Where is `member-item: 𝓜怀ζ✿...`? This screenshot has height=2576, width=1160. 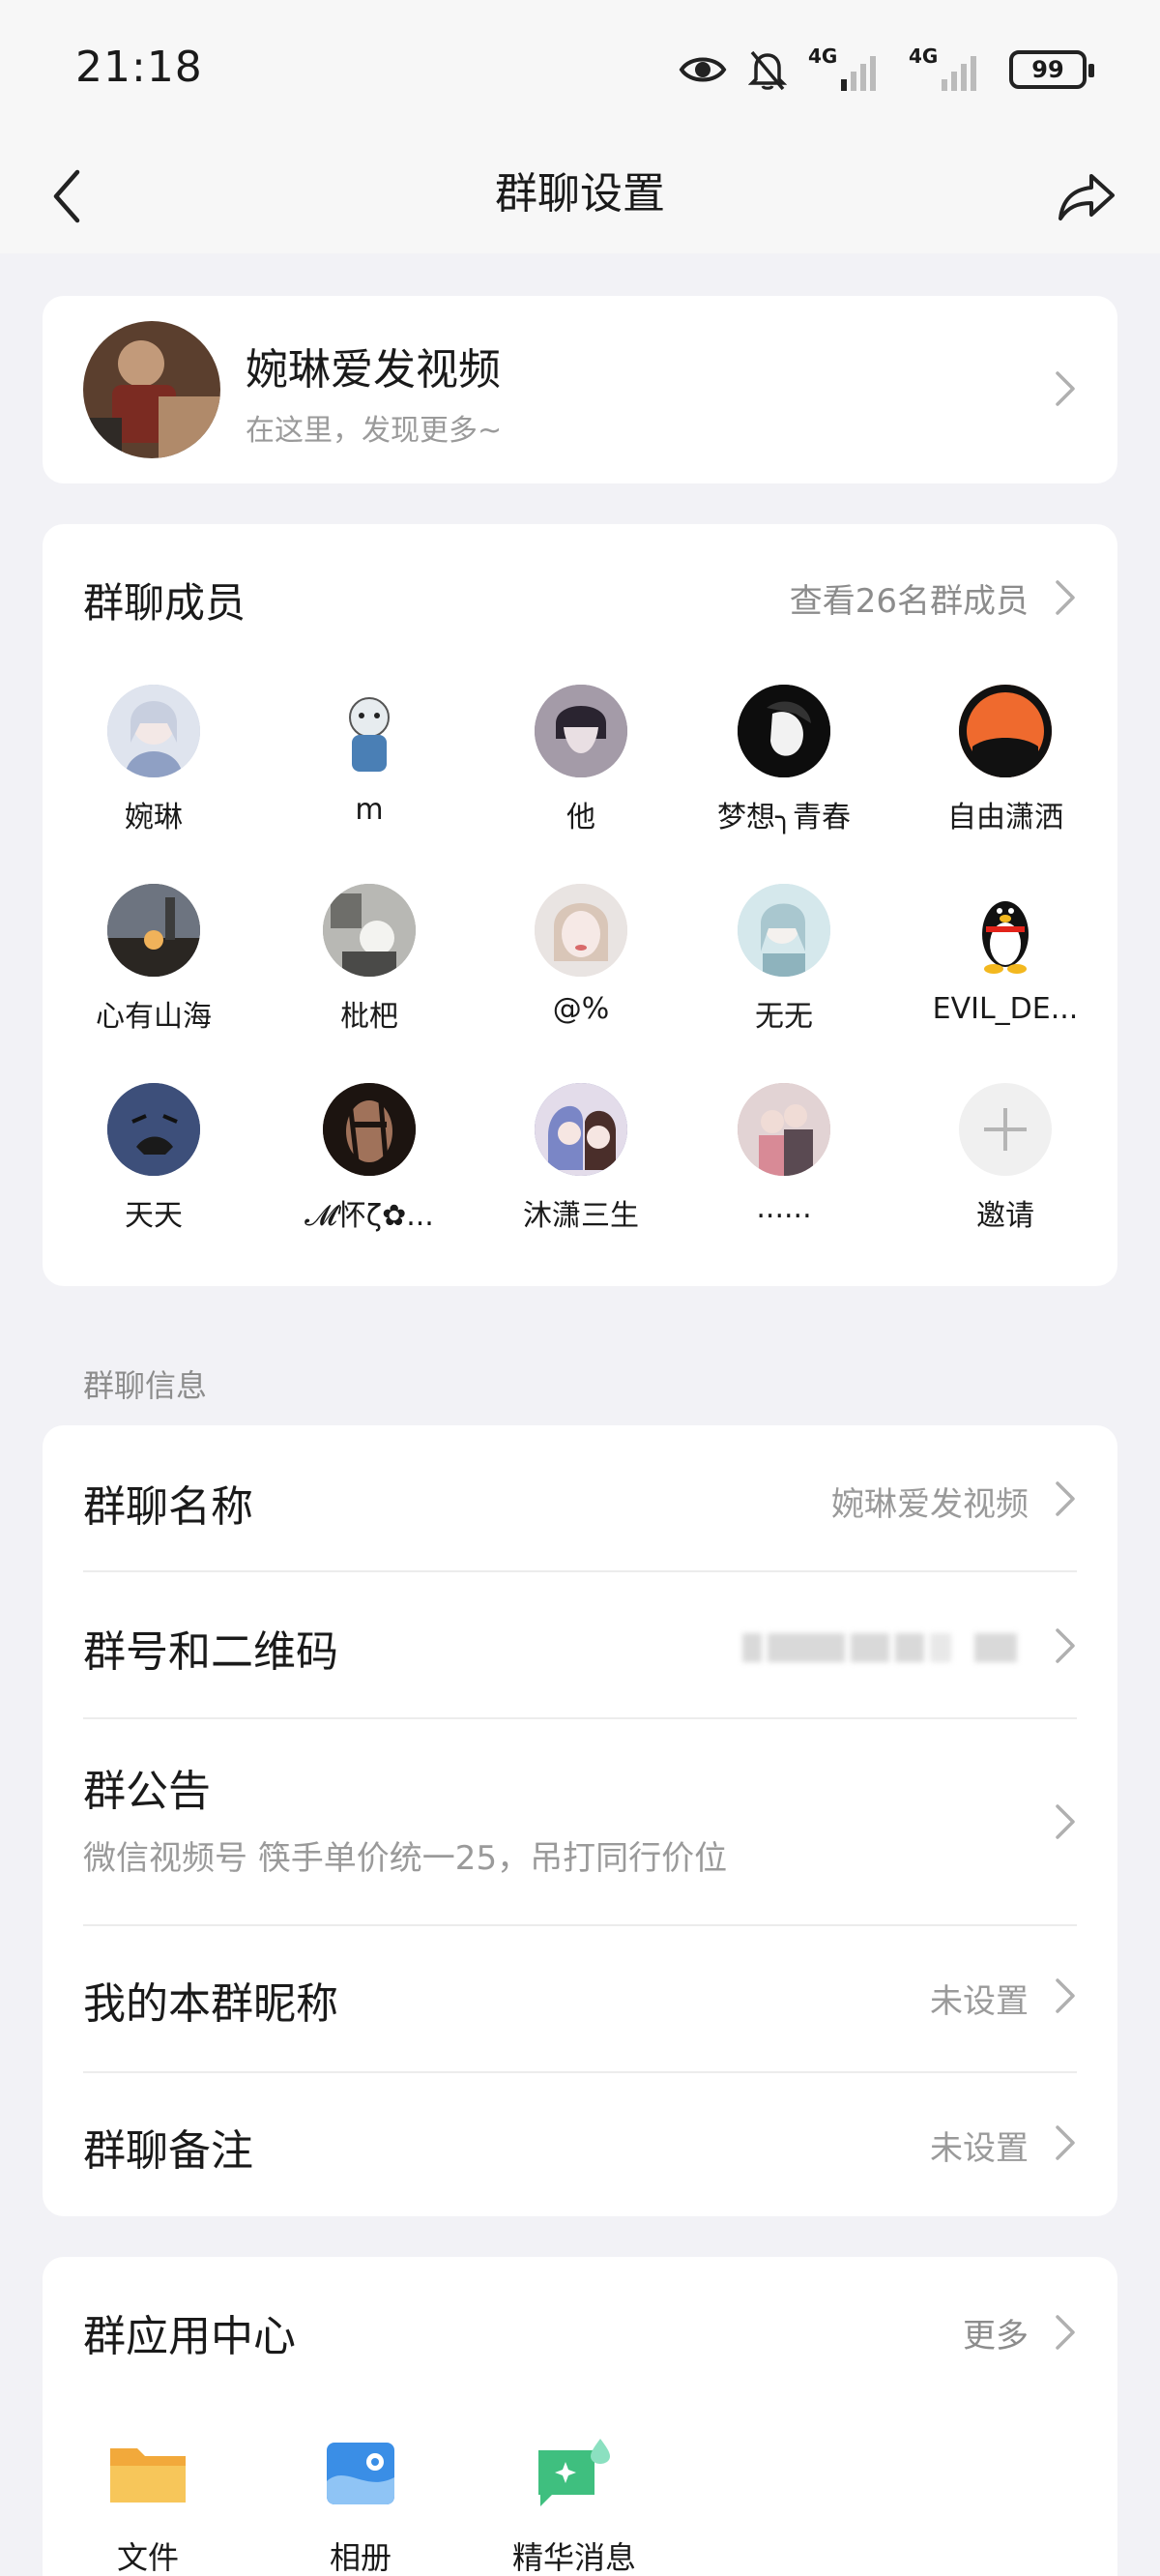
member-item: 𝓜怀ζ✿... is located at coordinates (369, 1158).